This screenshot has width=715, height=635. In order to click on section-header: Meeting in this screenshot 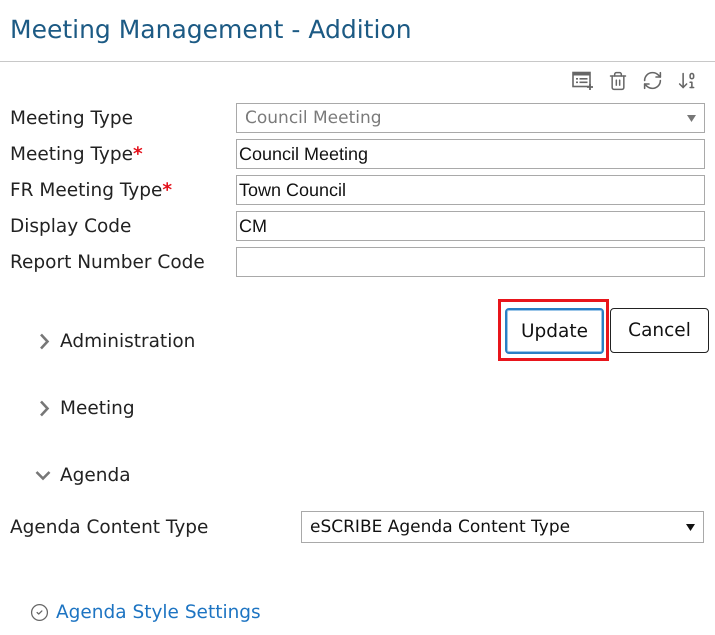, I will do `click(87, 408)`.